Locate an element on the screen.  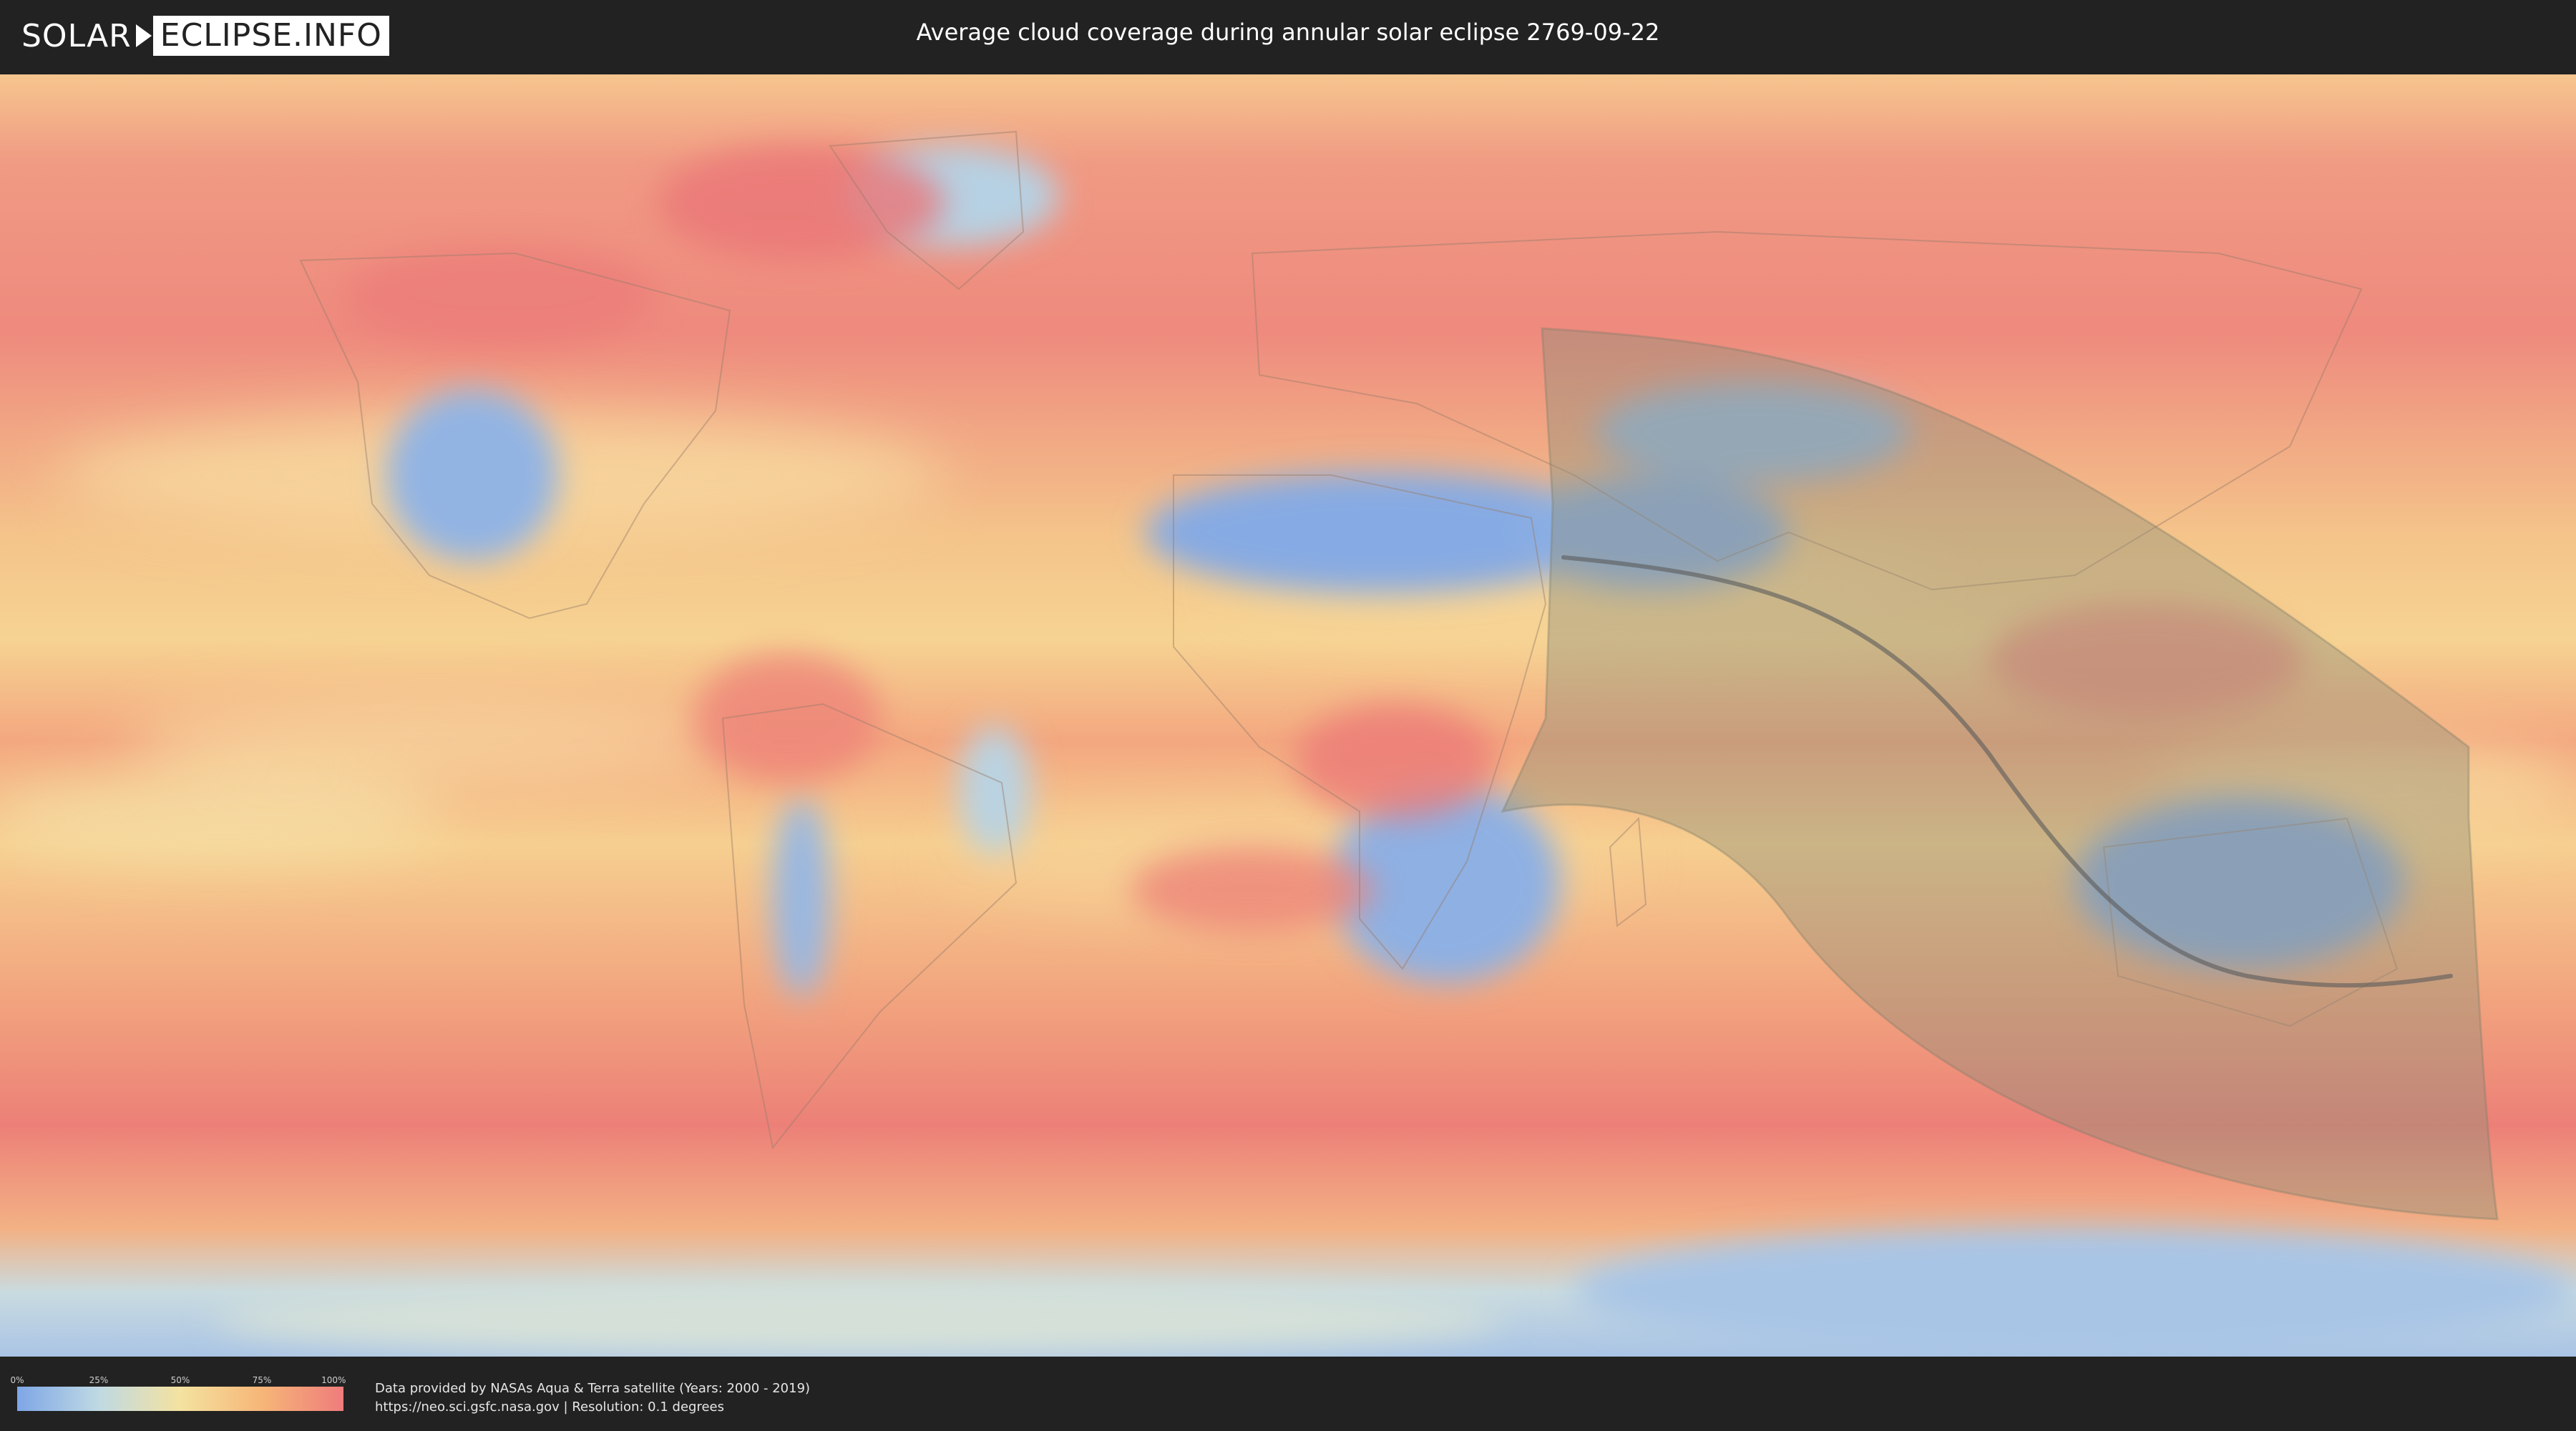
legend-tick-25: 25% is located at coordinates (99, 1380).